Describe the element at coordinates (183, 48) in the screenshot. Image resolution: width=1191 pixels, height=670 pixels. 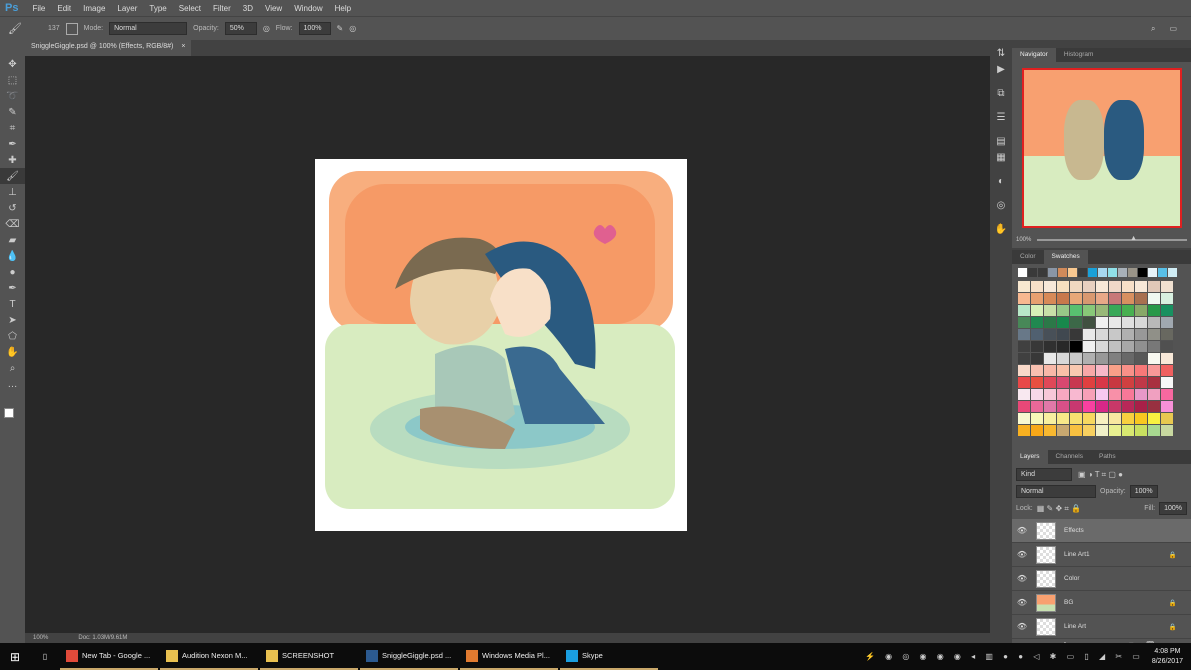
I see `close-tab-icon: ×` at that location.